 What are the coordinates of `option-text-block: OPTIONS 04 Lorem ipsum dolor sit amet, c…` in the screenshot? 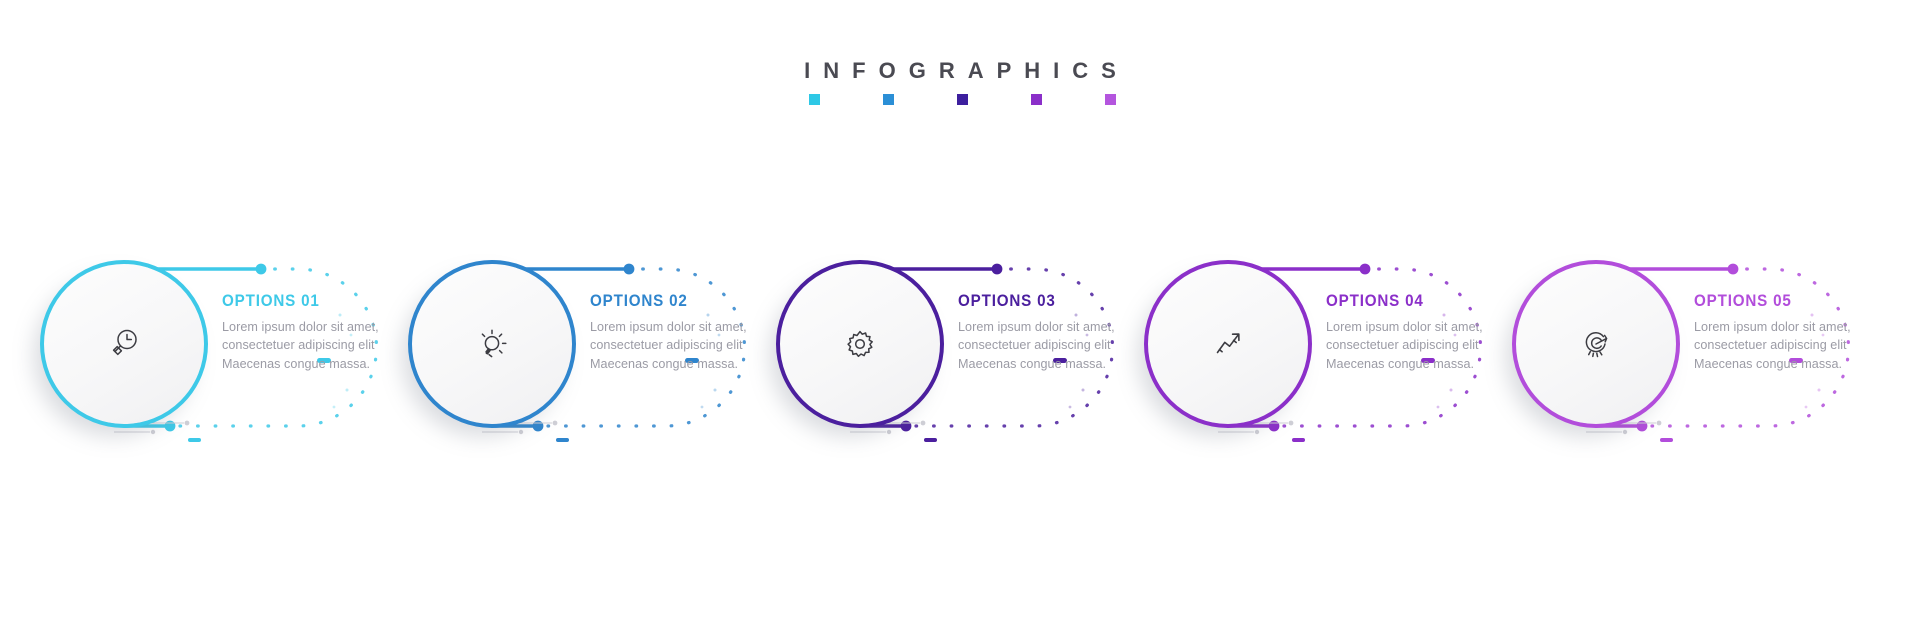 It's located at (1421, 333).